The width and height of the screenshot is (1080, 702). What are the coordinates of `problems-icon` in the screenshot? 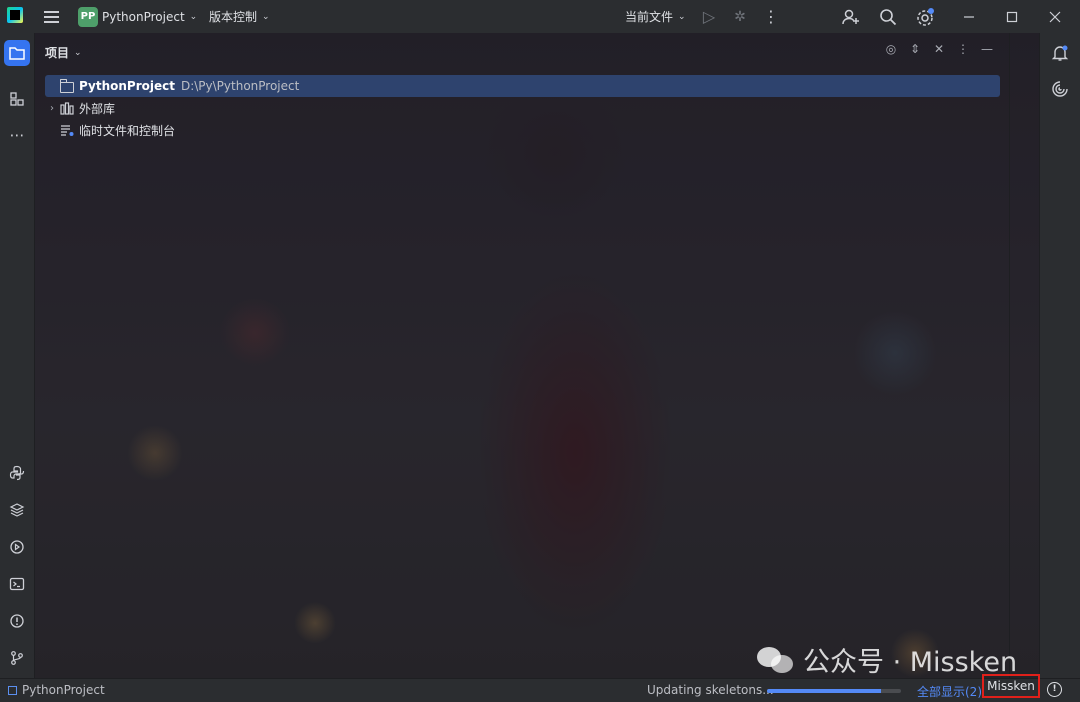 It's located at (17, 621).